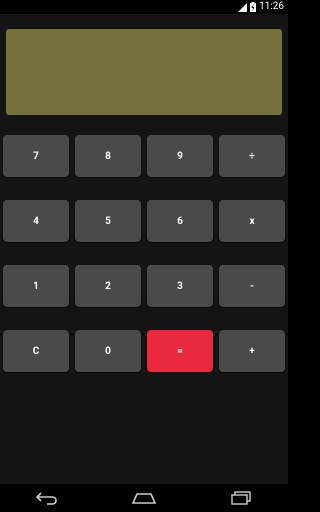  What do you see at coordinates (243, 7) in the screenshot?
I see `signal-icon` at bounding box center [243, 7].